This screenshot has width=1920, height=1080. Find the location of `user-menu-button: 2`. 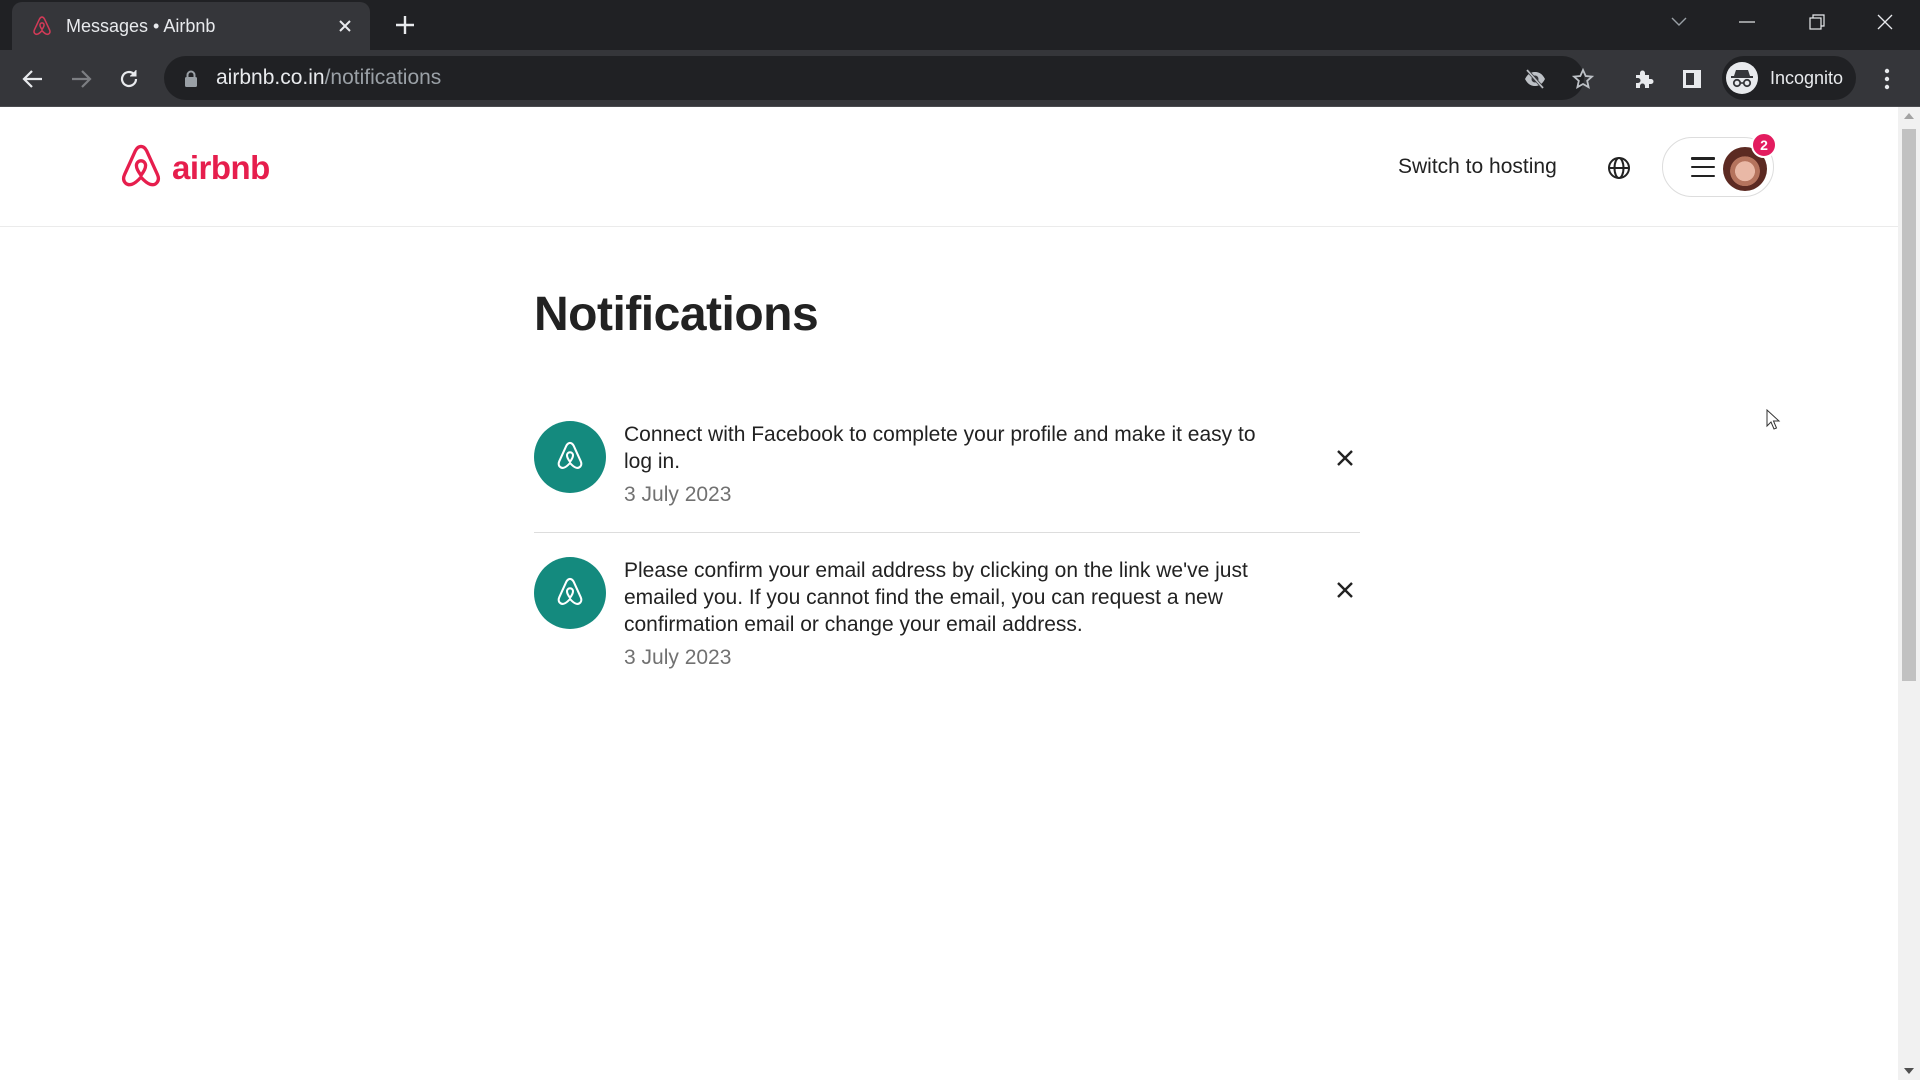

user-menu-button: 2 is located at coordinates (1719, 164).